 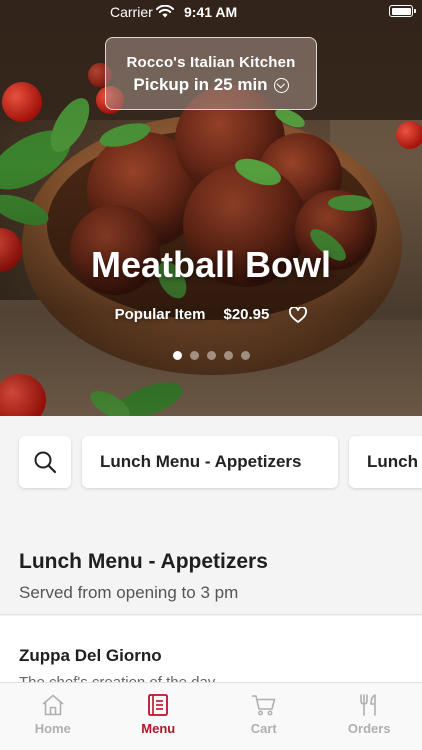 I want to click on pickup-time: Pickup in 25 min, so click(x=211, y=85).